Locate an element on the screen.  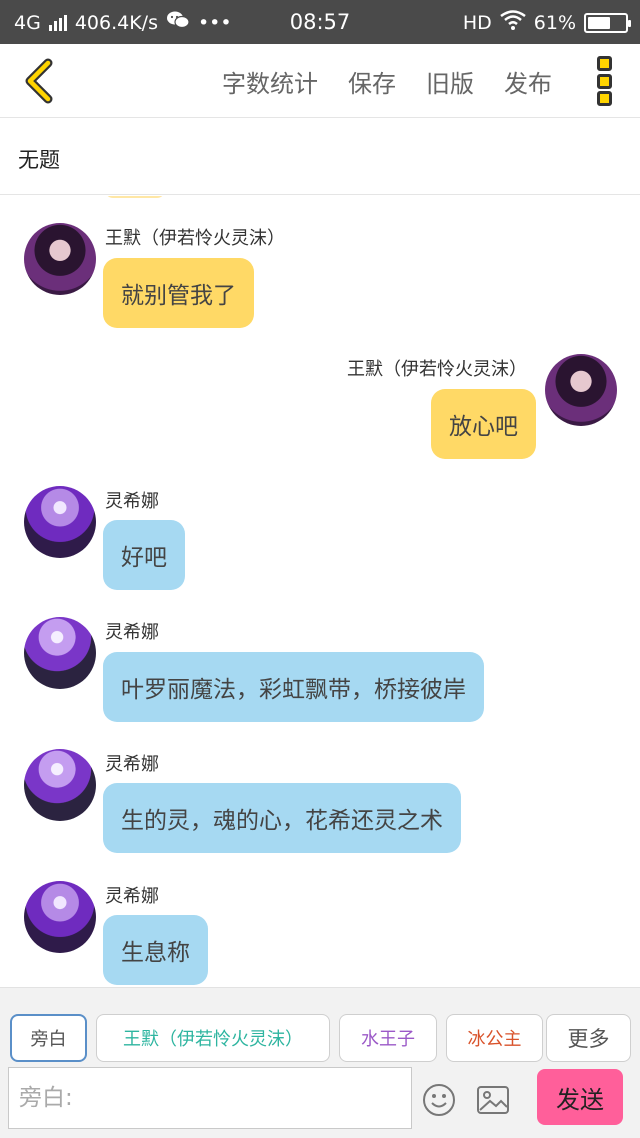
more-menu-button is located at coordinates (604, 81).